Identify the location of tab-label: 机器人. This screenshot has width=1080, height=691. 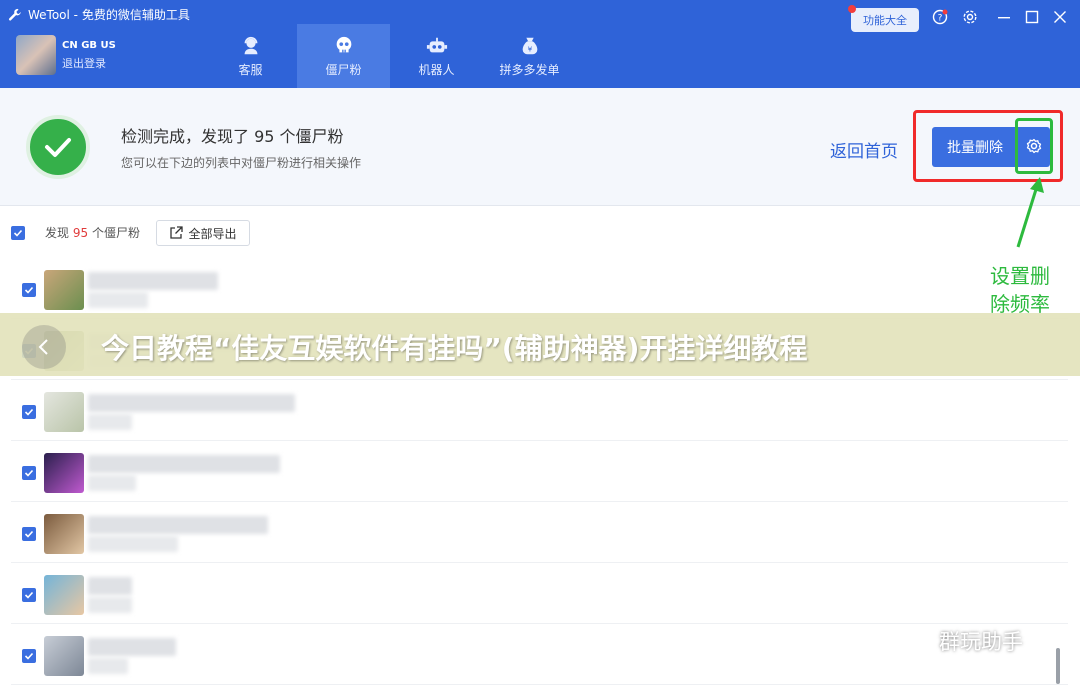
(436, 69).